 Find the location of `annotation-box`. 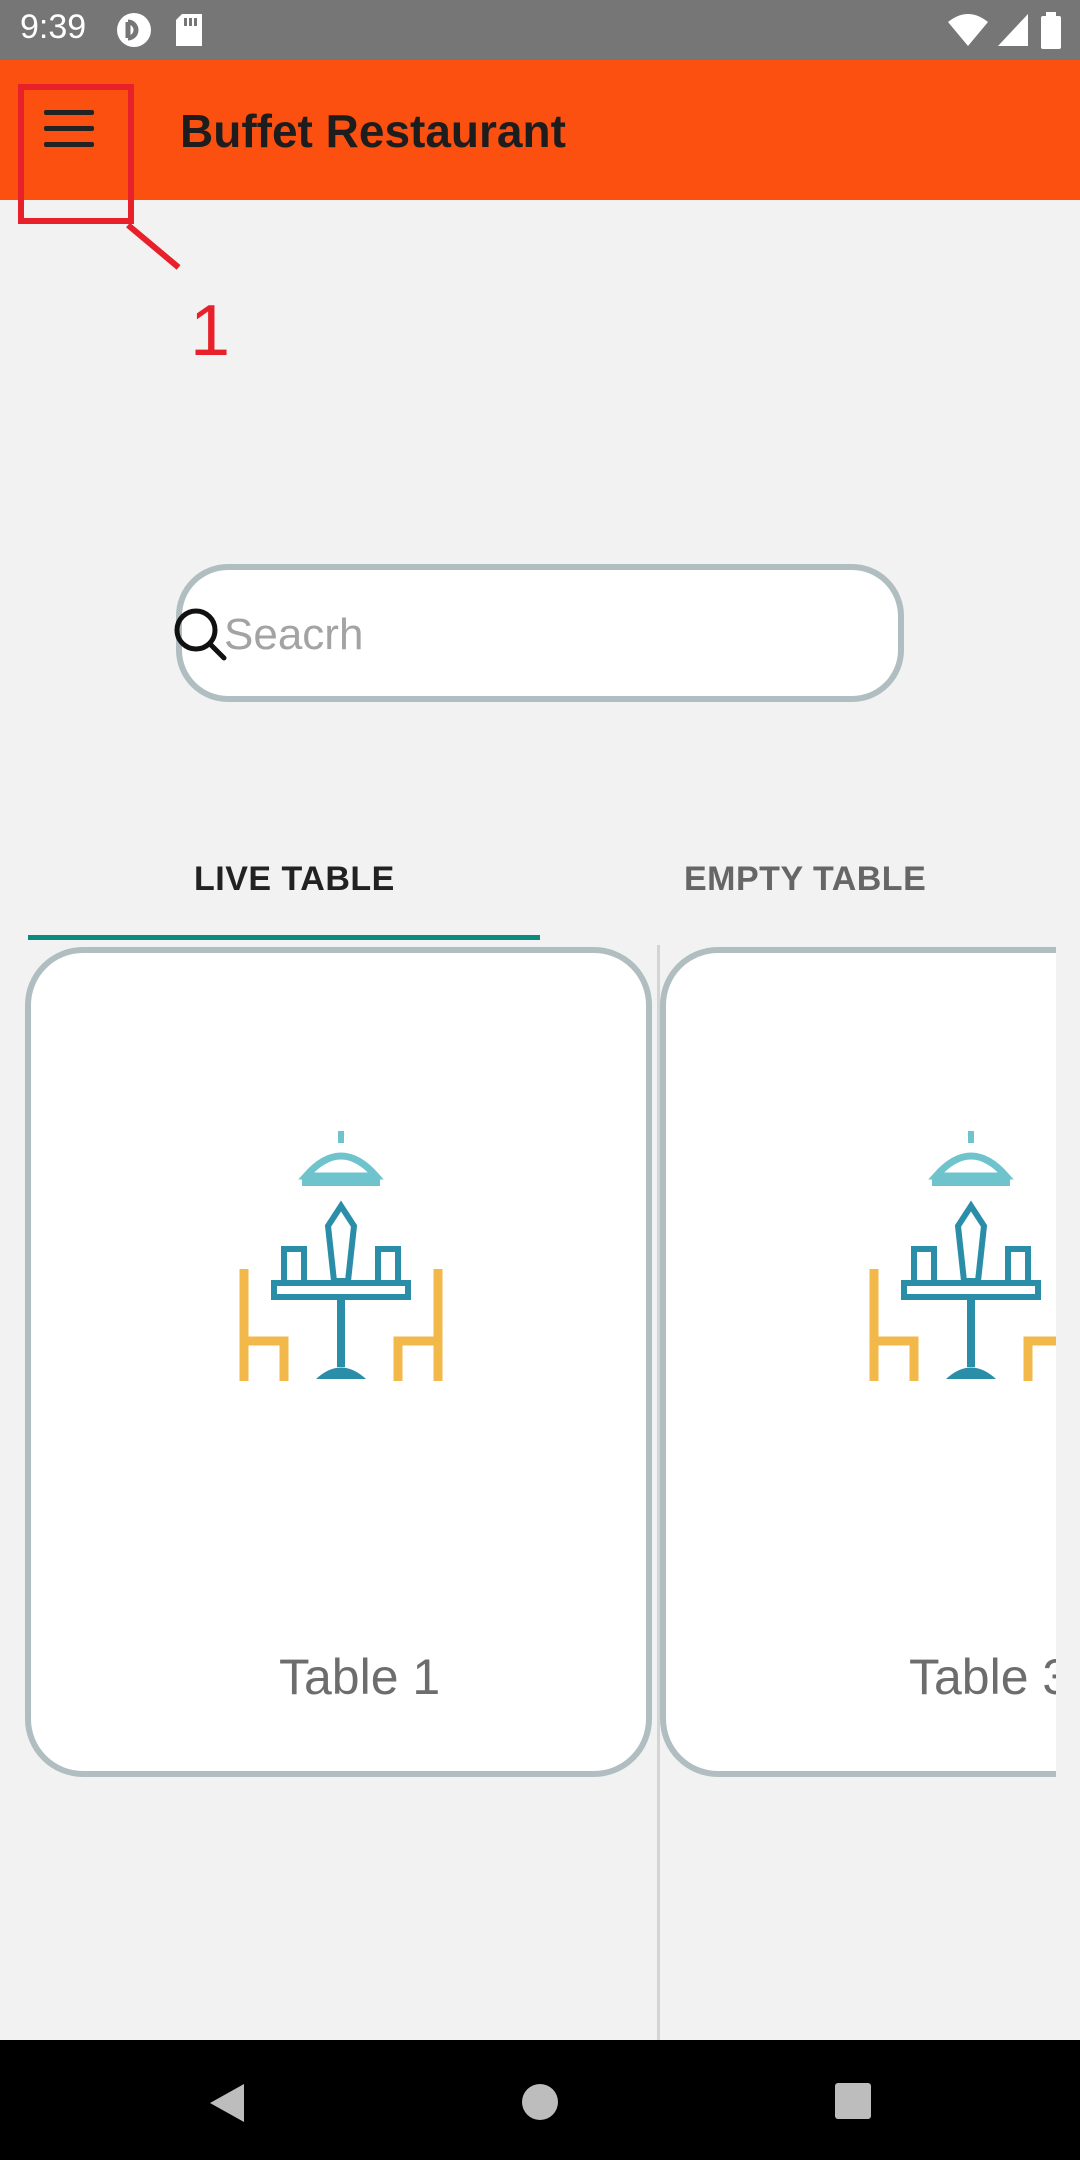

annotation-box is located at coordinates (76, 154).